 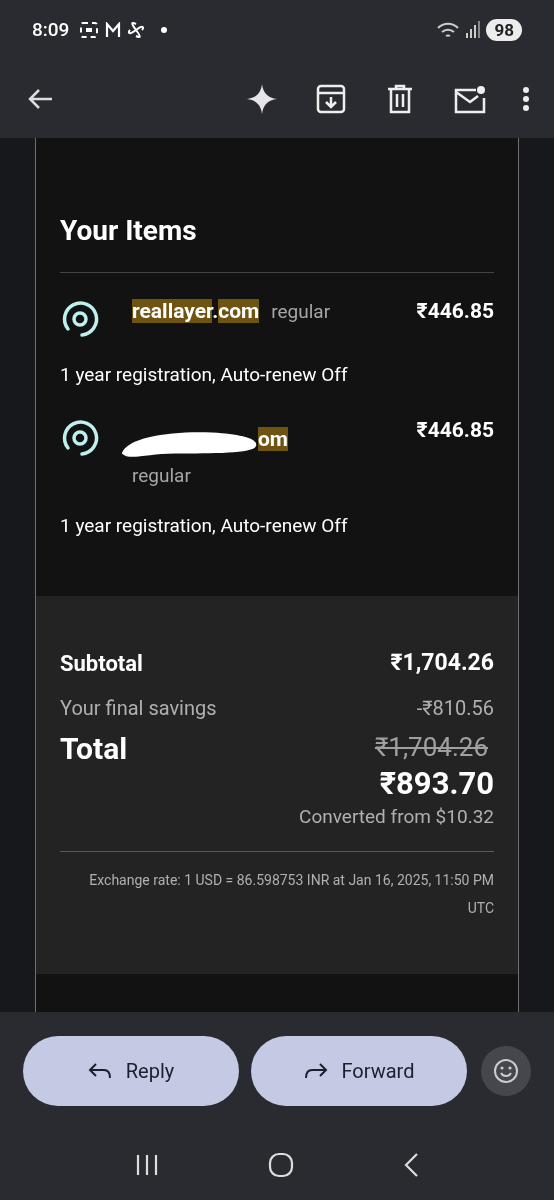 I want to click on forward-arrow-icon, so click(x=315, y=1071).